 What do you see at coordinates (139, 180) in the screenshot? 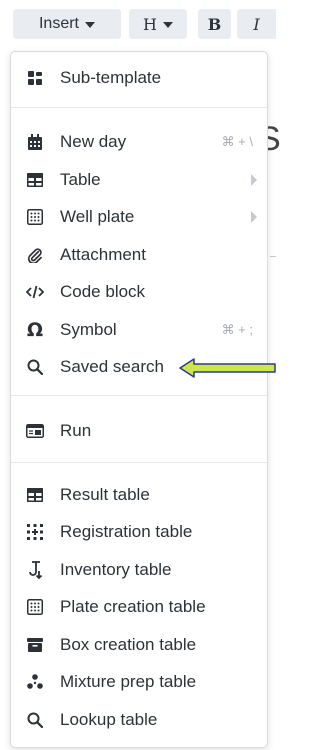
I see `menu-item-table: Table` at bounding box center [139, 180].